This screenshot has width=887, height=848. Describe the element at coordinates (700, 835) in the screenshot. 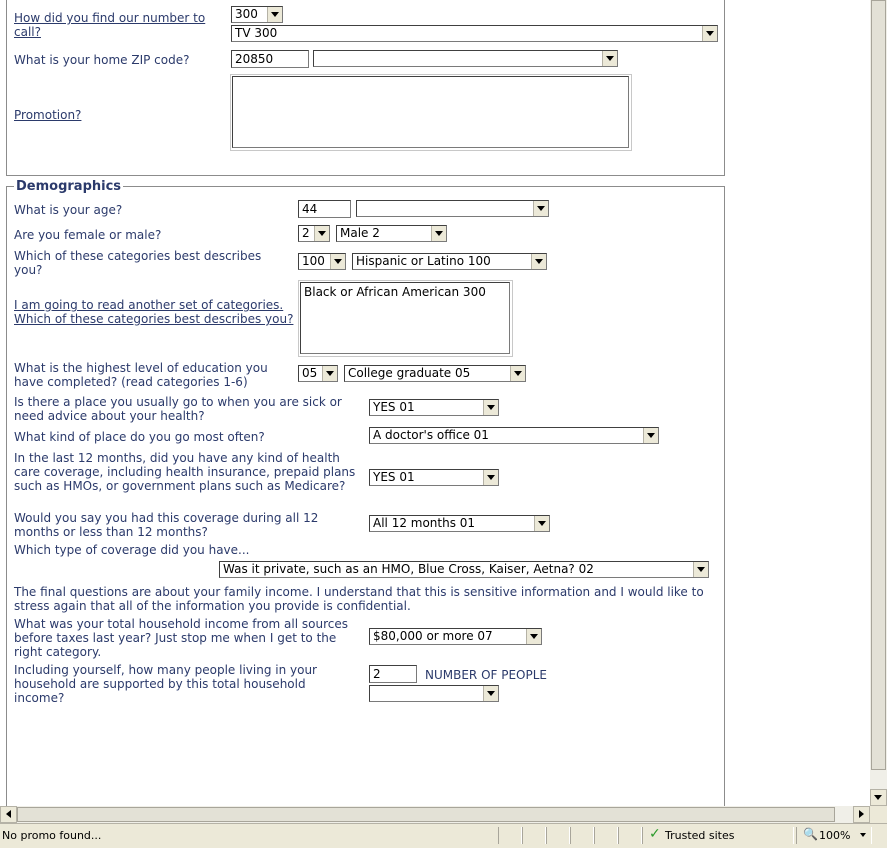

I see `zone-label: Trusted sites` at that location.